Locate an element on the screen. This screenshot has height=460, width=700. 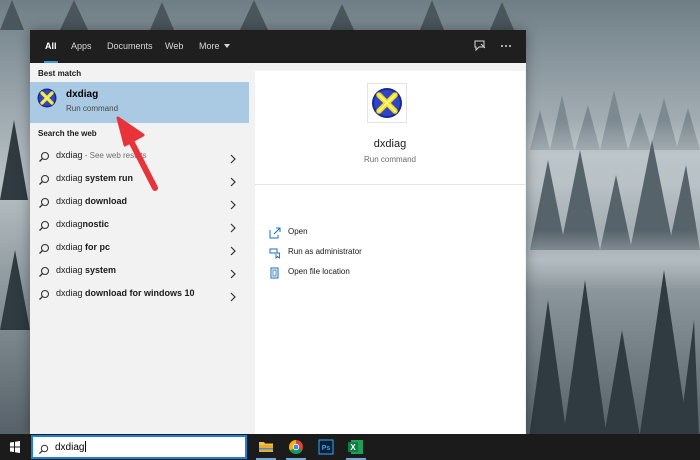
web-suggestion: dxdiag for pc is located at coordinates (139, 248).